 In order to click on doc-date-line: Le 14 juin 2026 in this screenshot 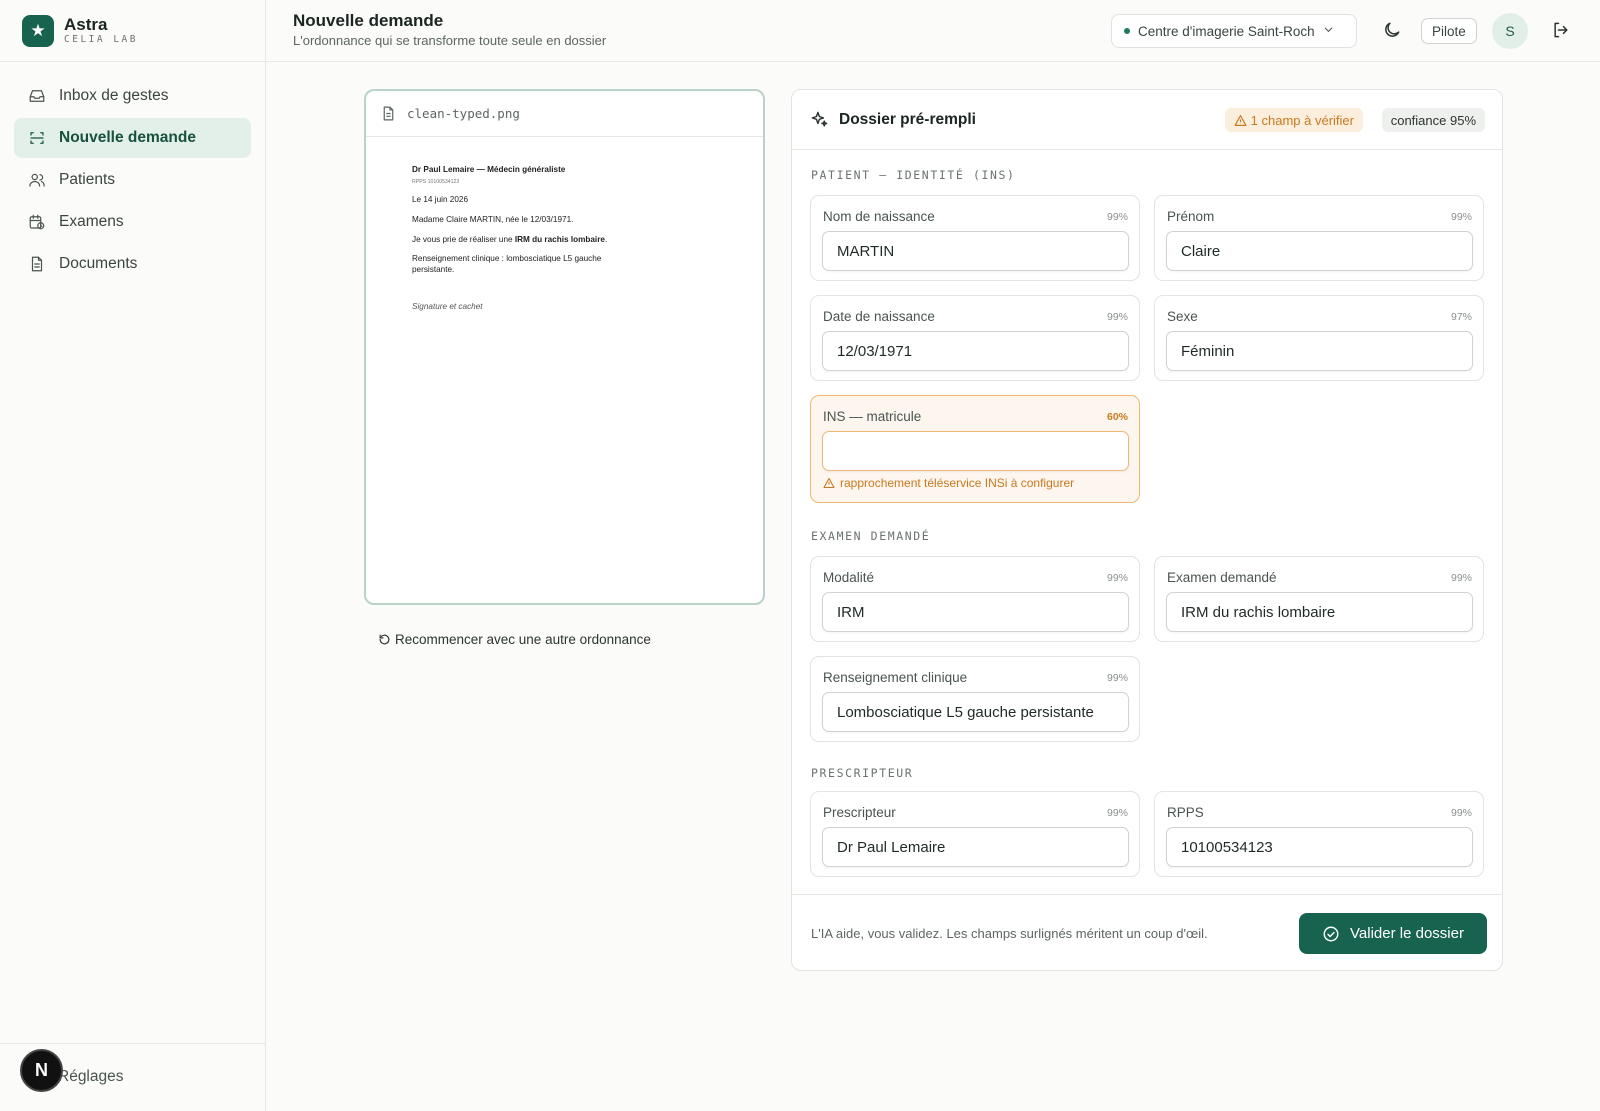, I will do `click(440, 200)`.